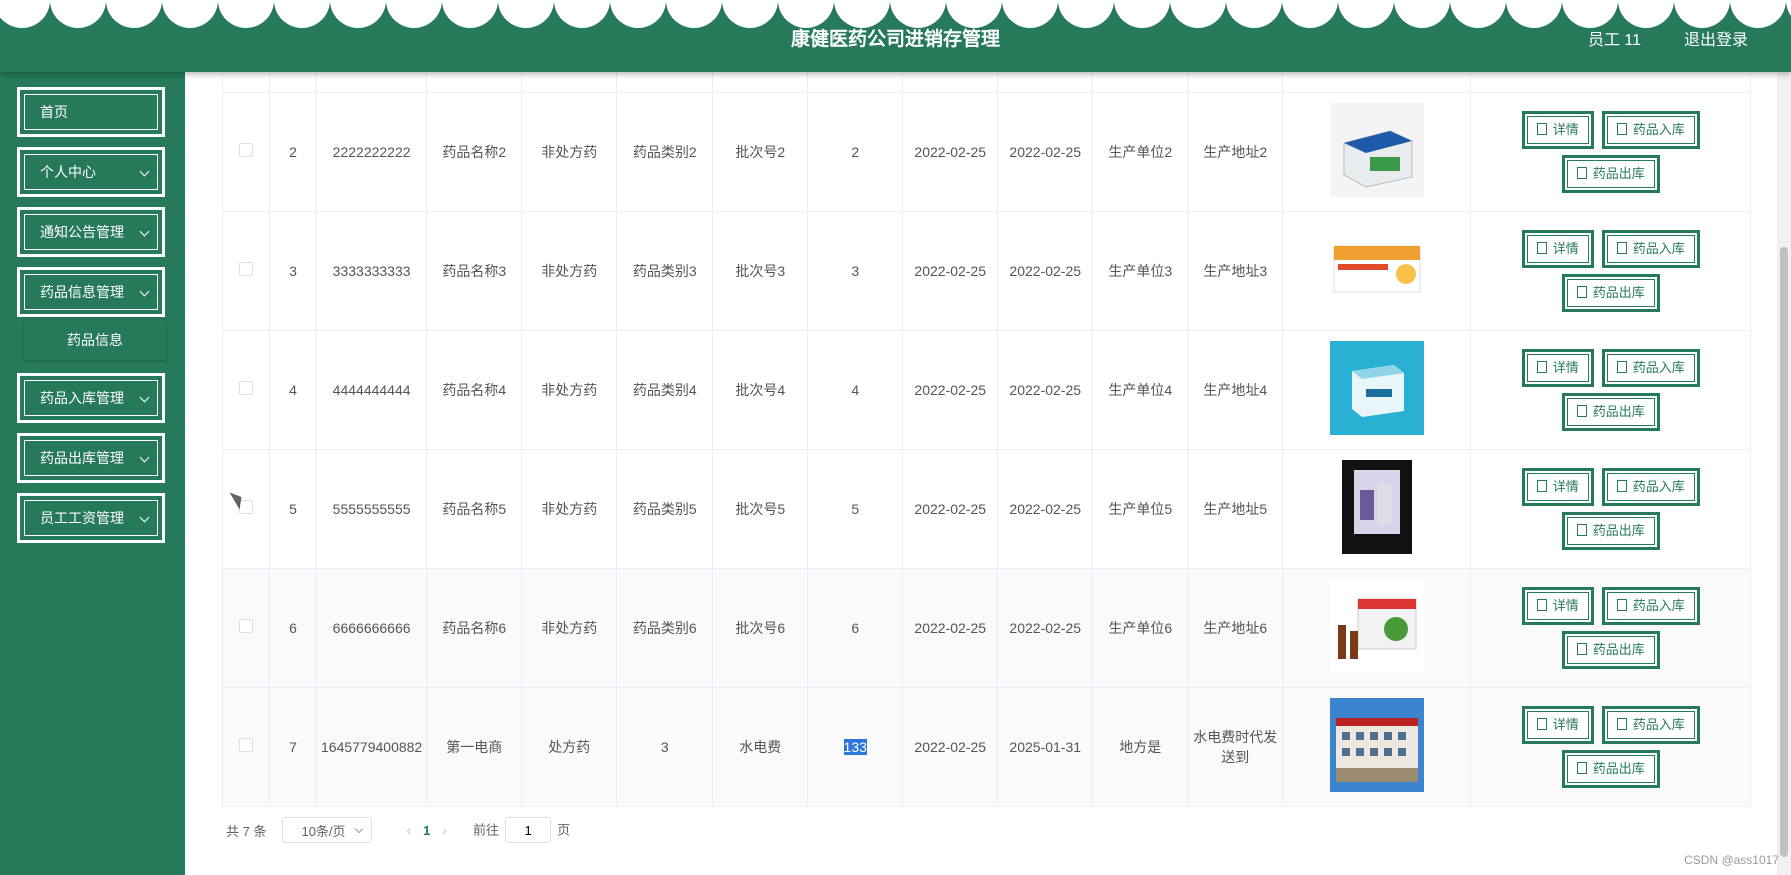 Image resolution: width=1791 pixels, height=875 pixels. I want to click on category-cell: 药品类别5, so click(665, 509).